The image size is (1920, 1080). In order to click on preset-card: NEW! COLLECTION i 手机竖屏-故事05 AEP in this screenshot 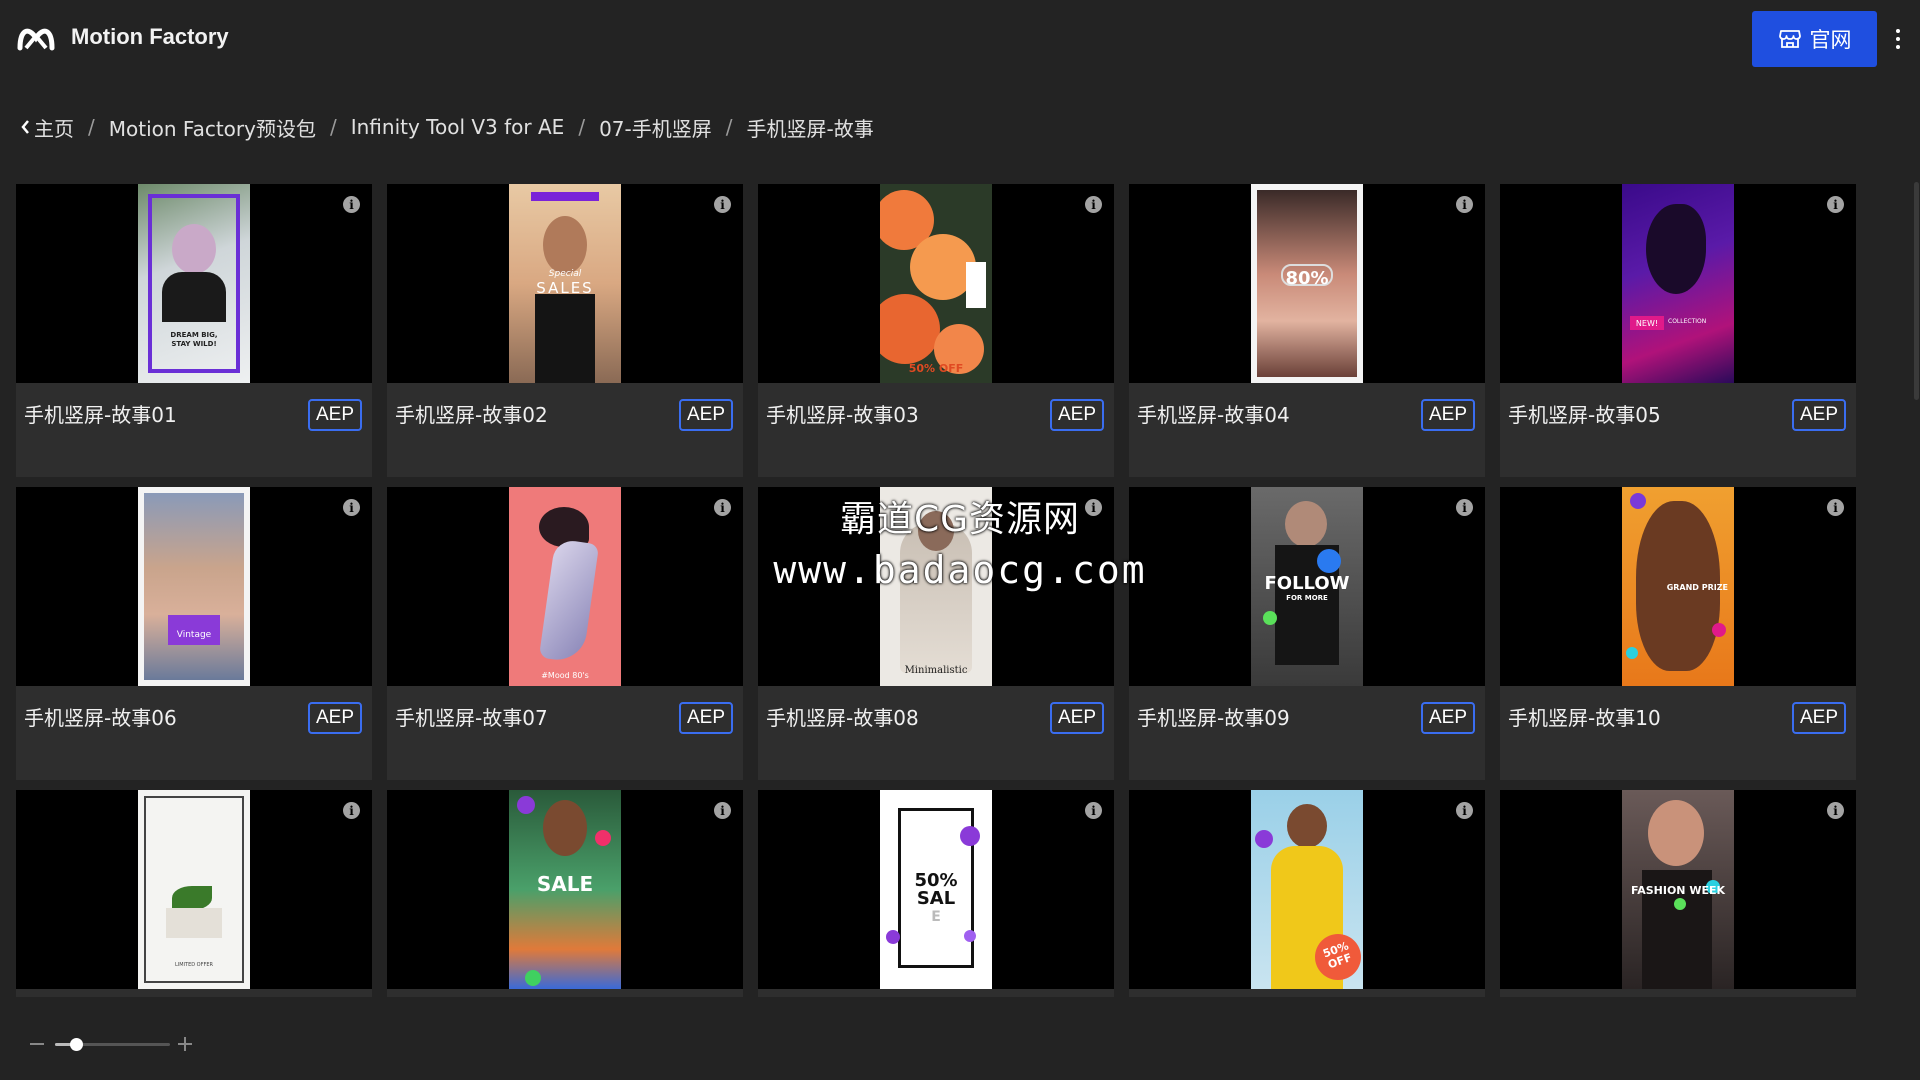, I will do `click(1678, 330)`.